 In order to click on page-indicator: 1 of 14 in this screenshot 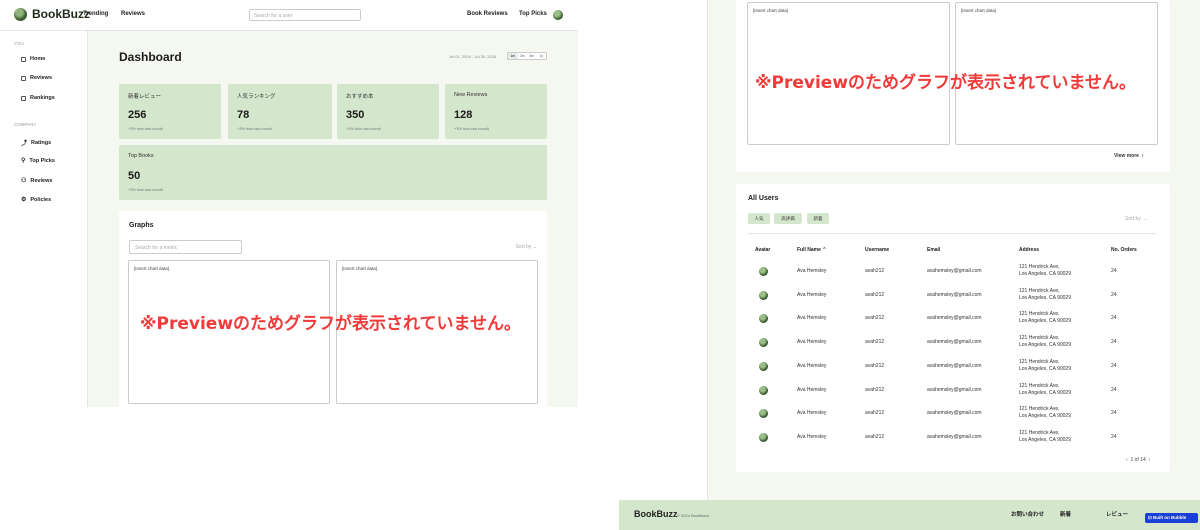, I will do `click(1138, 460)`.